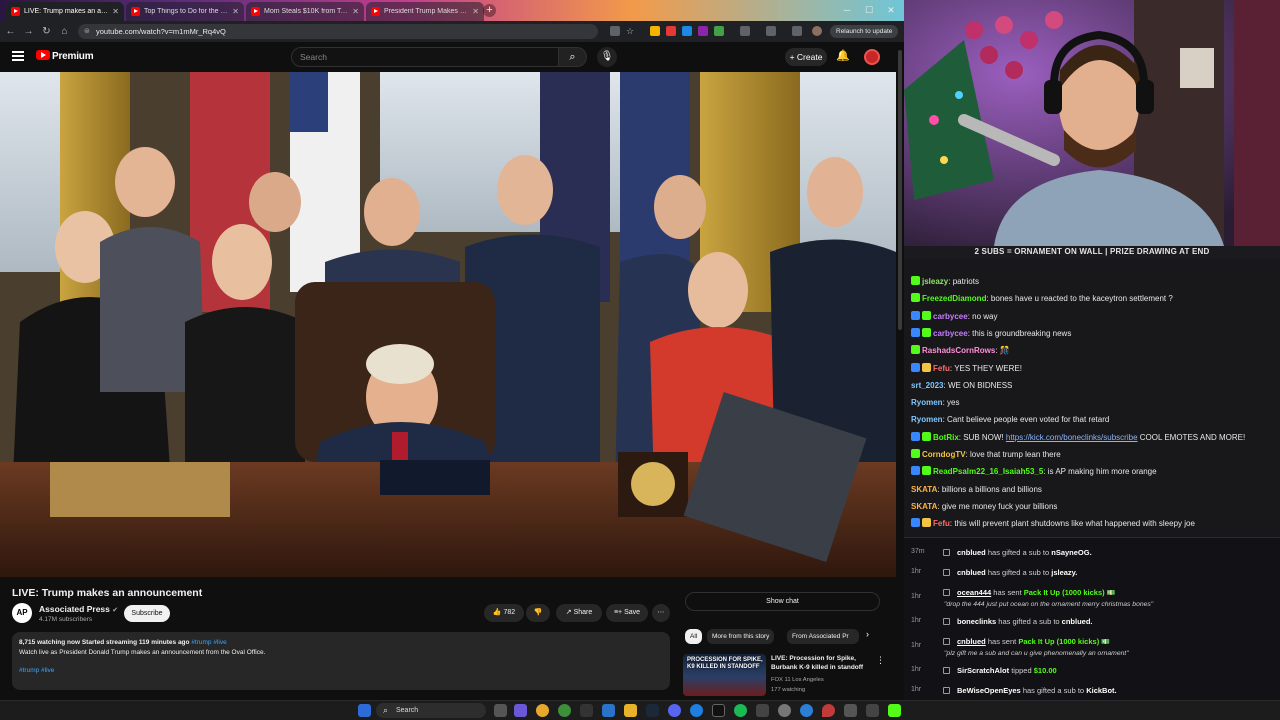  I want to click on search-button: ⌕, so click(573, 57).